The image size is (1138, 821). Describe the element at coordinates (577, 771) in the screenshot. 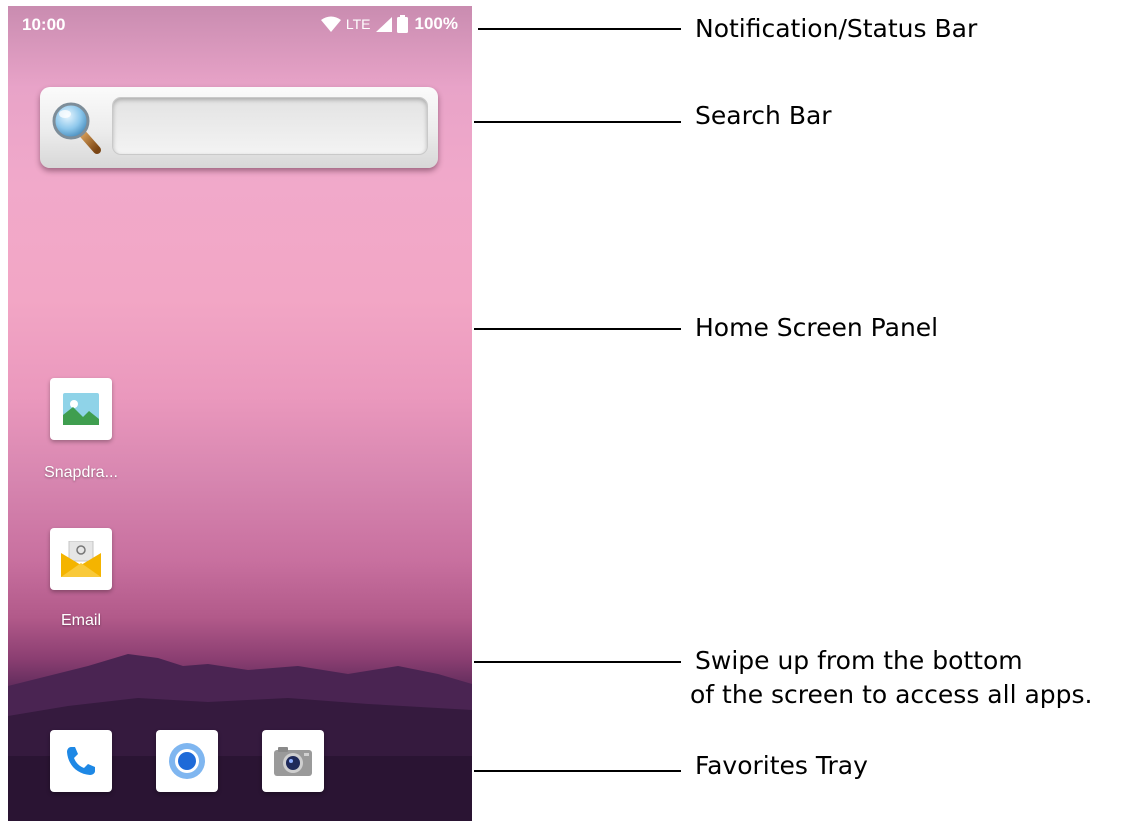

I see `callout-line-favorites` at that location.